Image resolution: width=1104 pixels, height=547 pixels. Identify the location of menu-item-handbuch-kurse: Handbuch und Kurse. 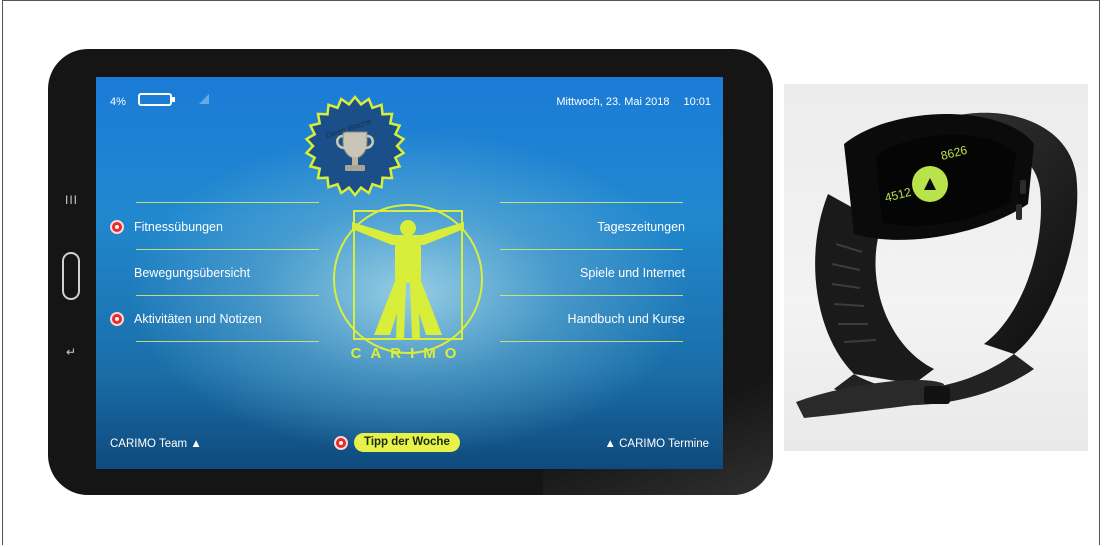
(626, 319).